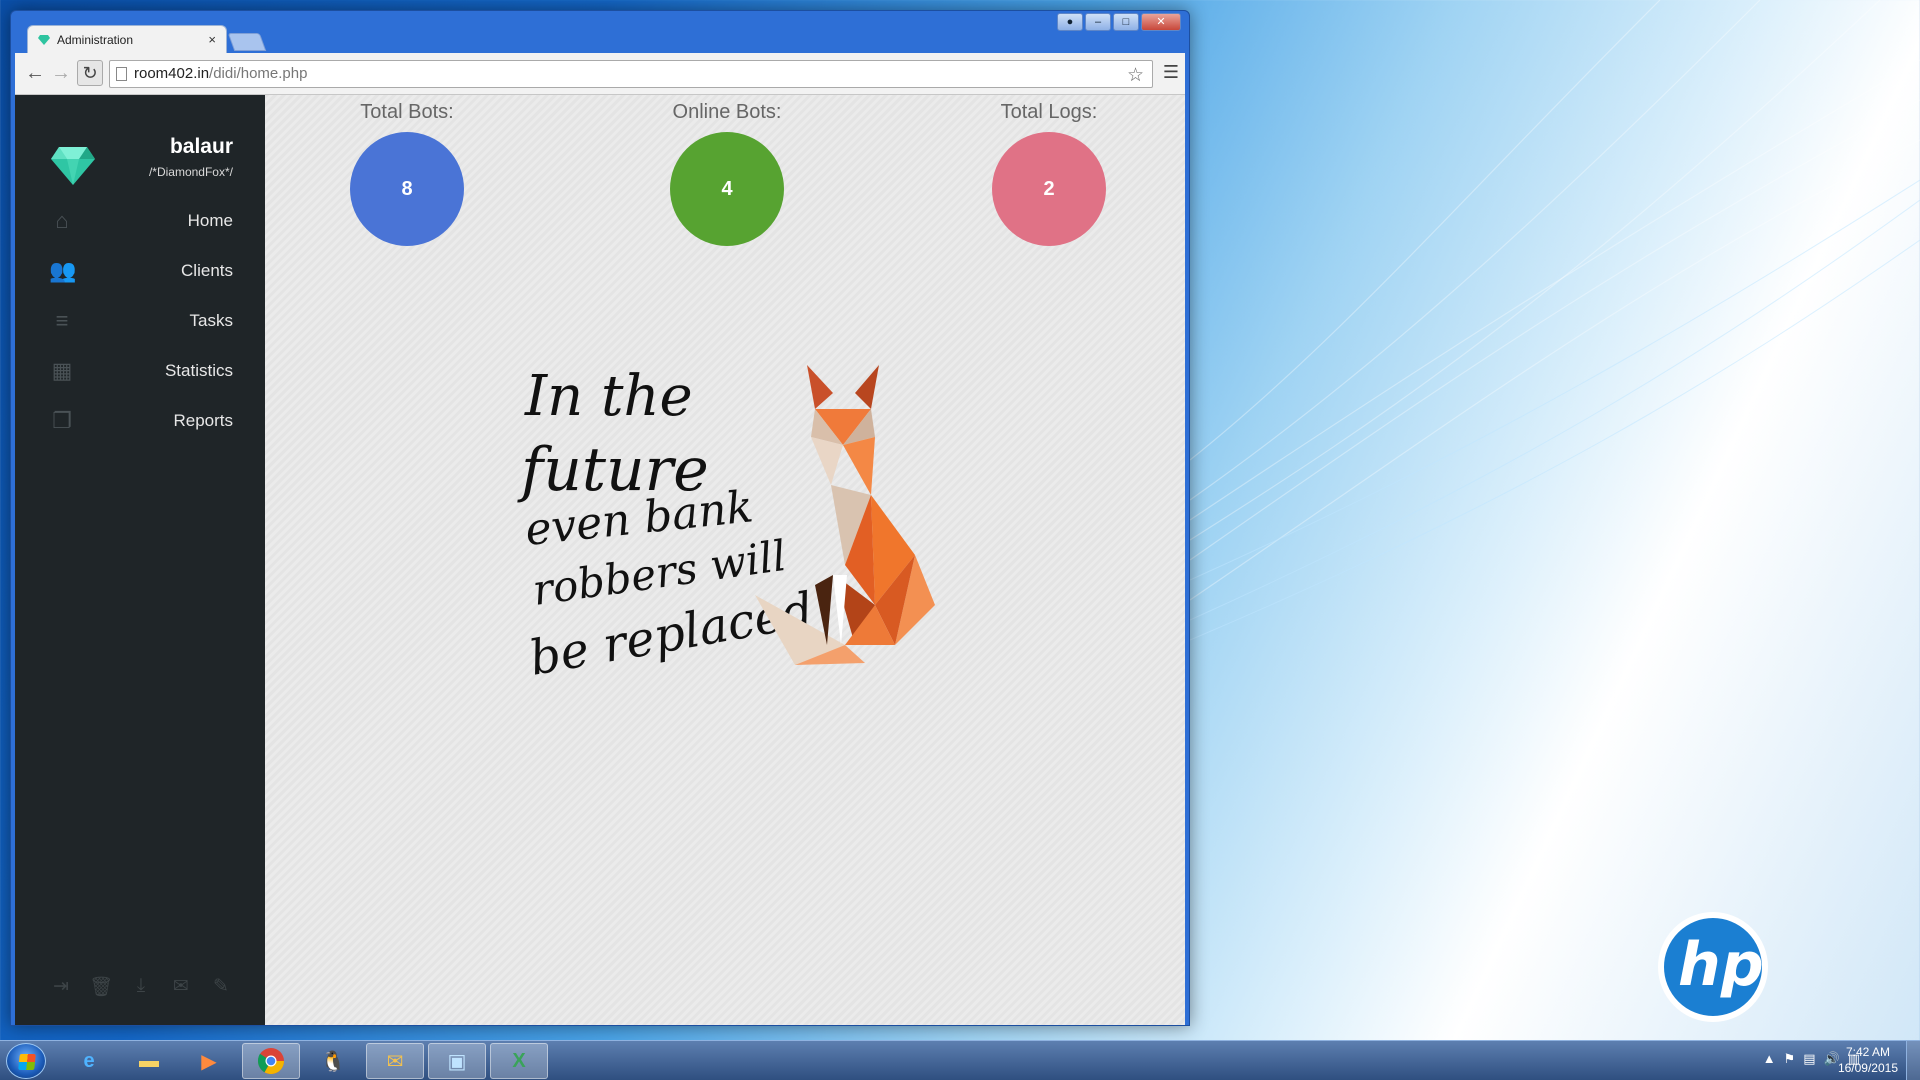 Image resolution: width=1920 pixels, height=1080 pixels. What do you see at coordinates (62, 370) in the screenshot?
I see `grid-icon: ▦` at bounding box center [62, 370].